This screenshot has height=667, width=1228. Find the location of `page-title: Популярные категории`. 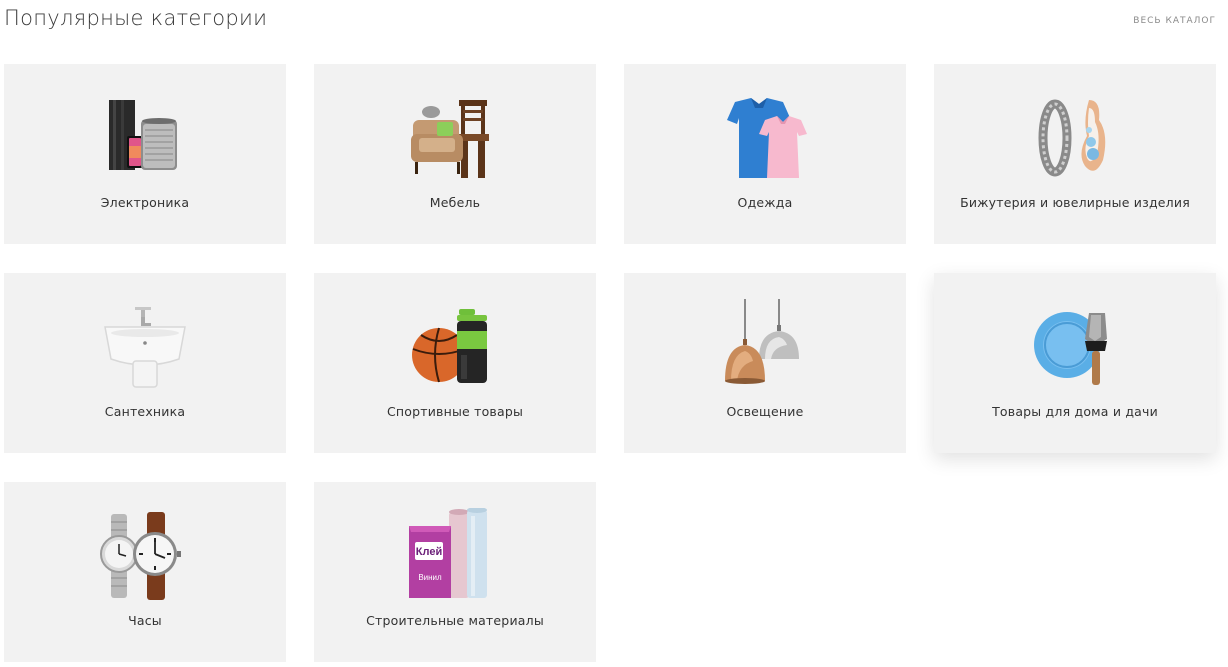

page-title: Популярные категории is located at coordinates (136, 18).